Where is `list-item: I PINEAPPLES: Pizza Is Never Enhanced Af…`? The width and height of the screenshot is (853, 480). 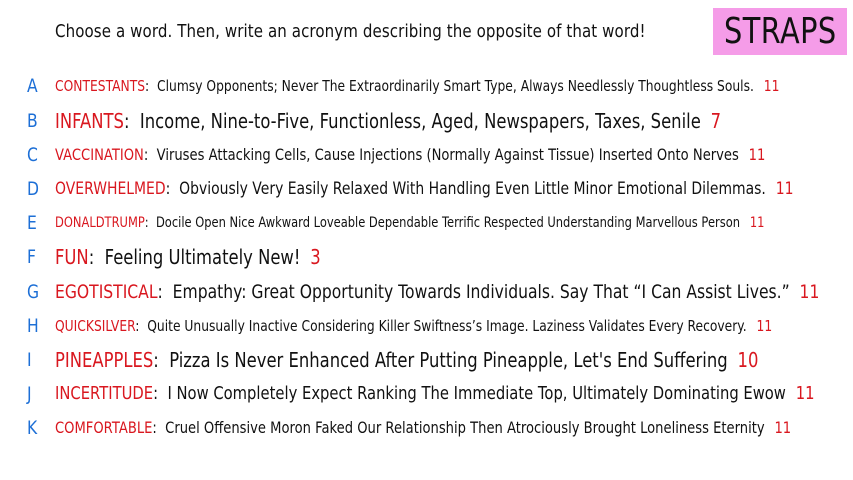
list-item: I PINEAPPLES: Pizza Is Never Enhanced Af… is located at coordinates (426, 360).